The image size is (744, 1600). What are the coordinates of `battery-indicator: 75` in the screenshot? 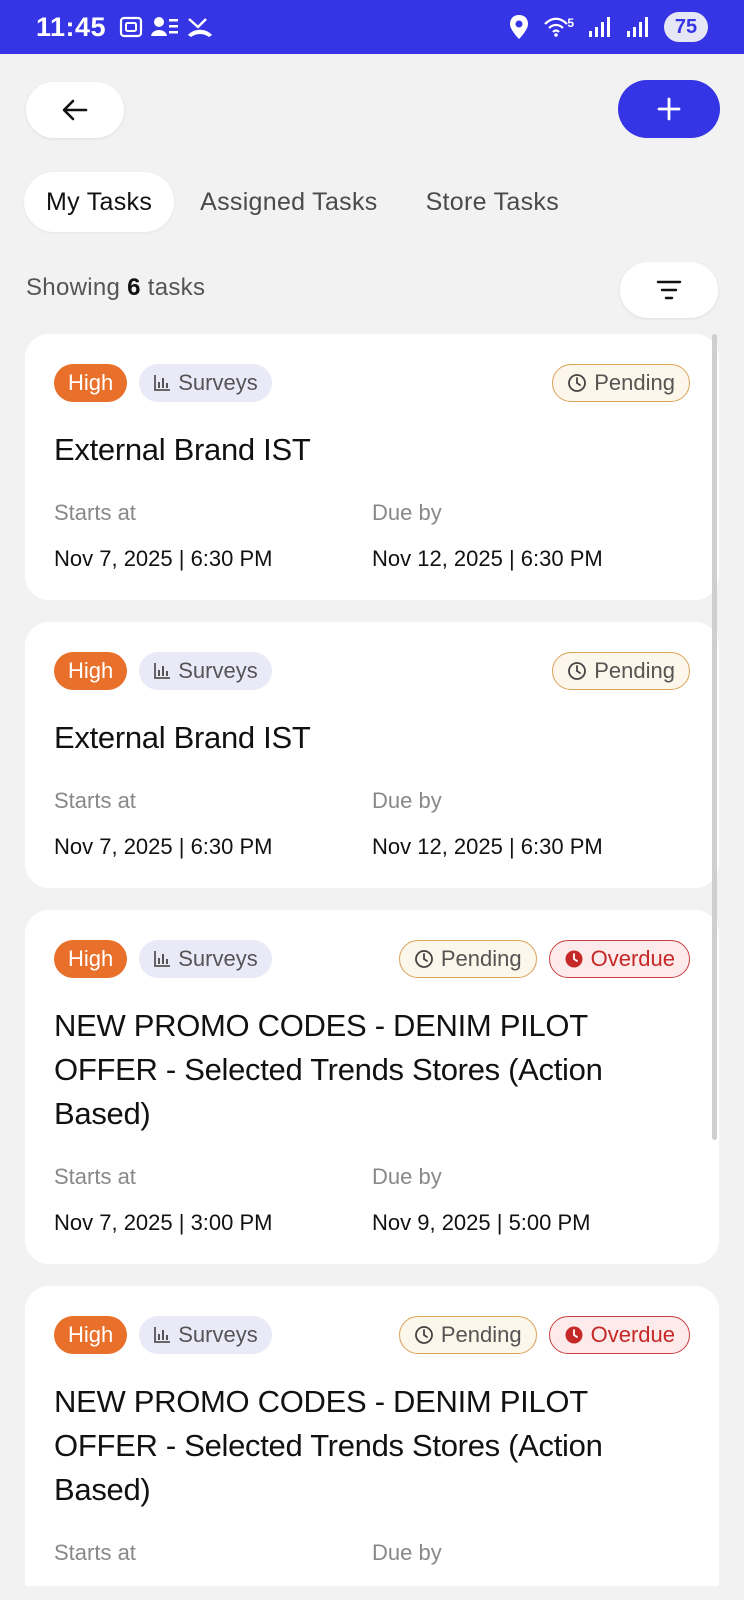 It's located at (686, 27).